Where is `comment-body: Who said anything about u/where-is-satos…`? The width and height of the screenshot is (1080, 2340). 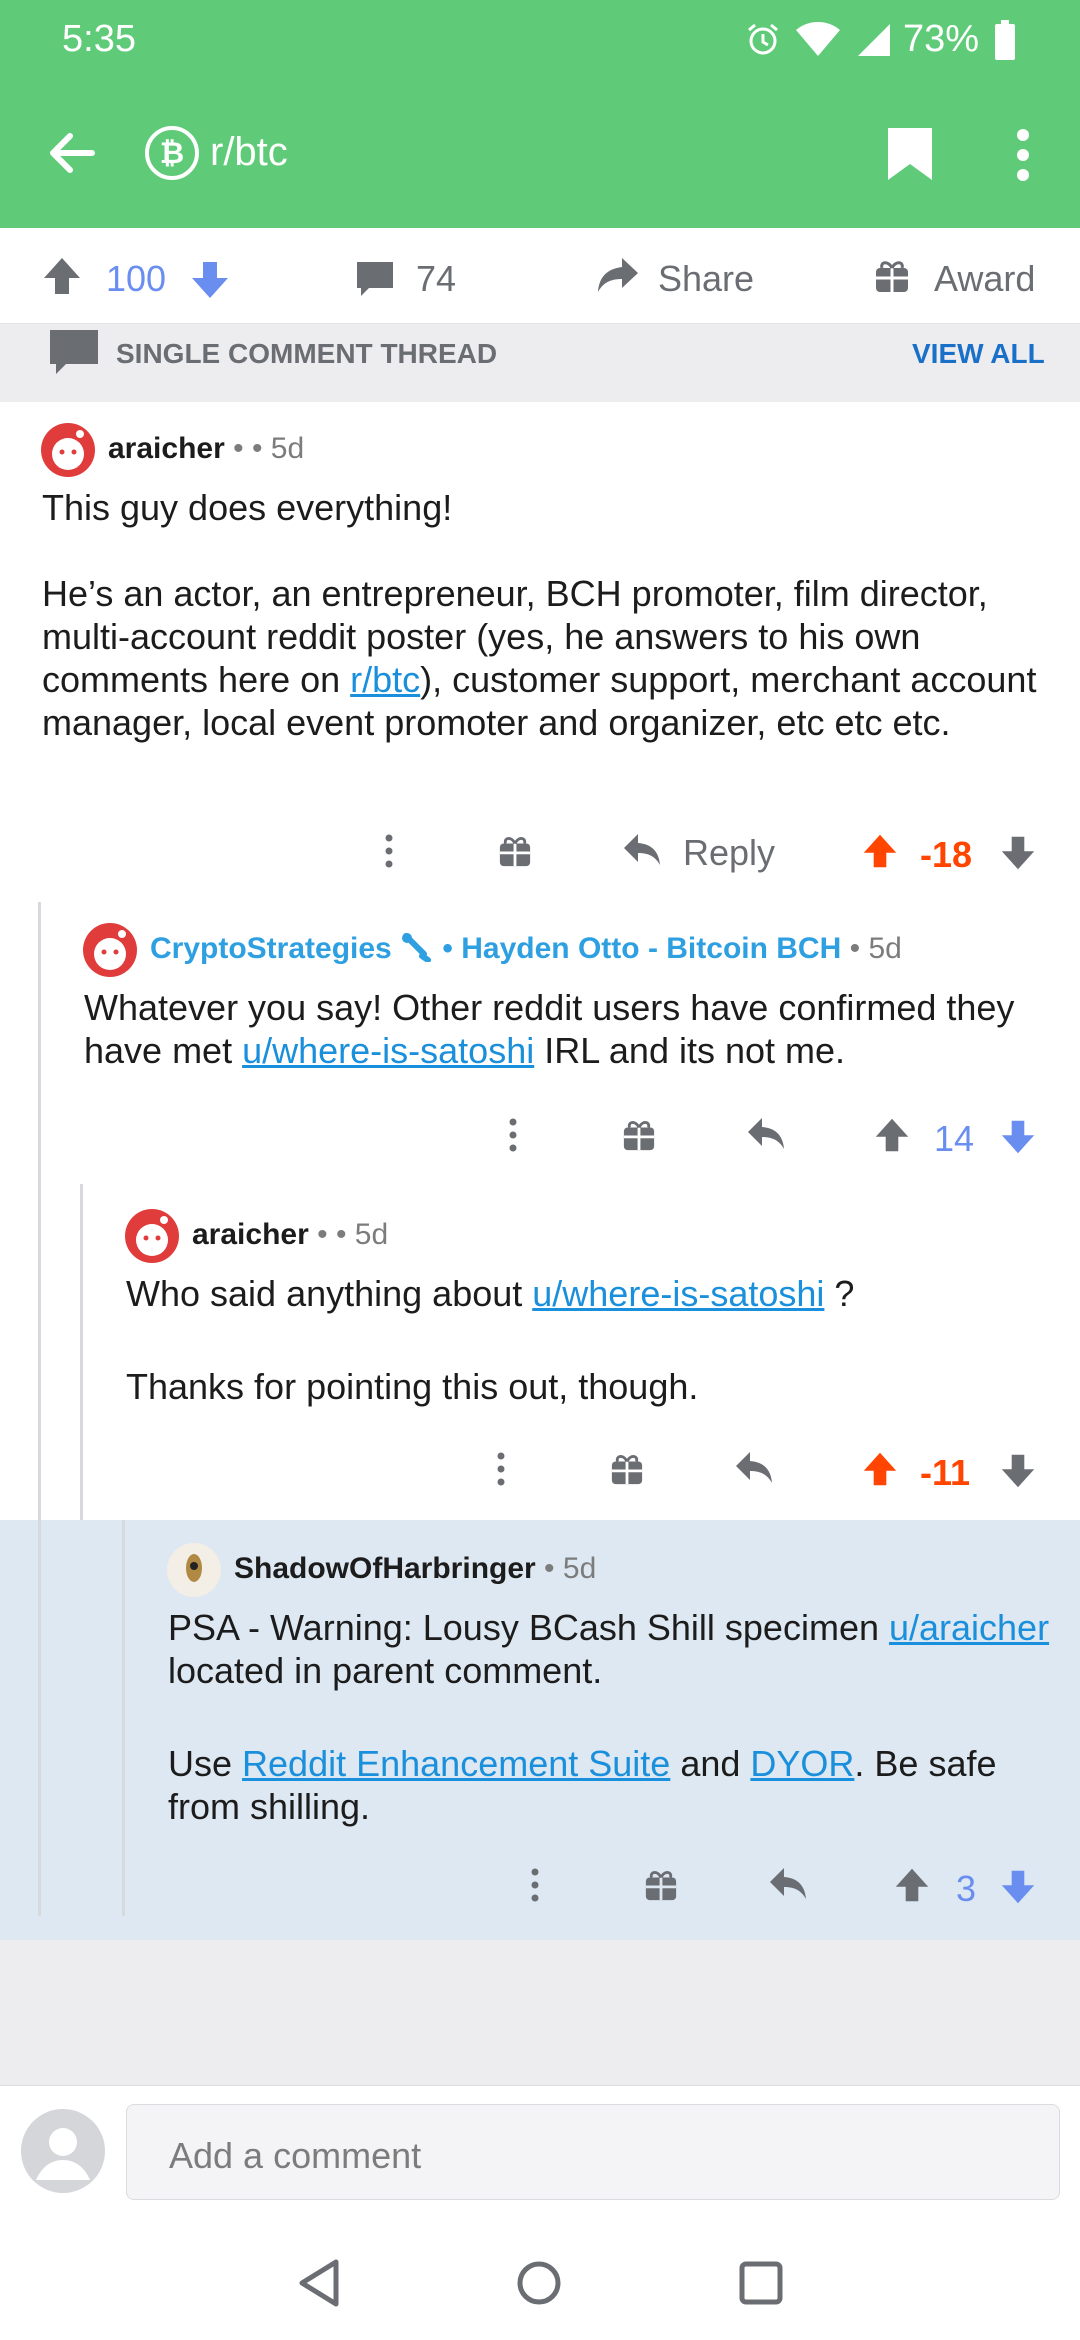
comment-body: Who said anything about u/where-is-satos… is located at coordinates (591, 1340).